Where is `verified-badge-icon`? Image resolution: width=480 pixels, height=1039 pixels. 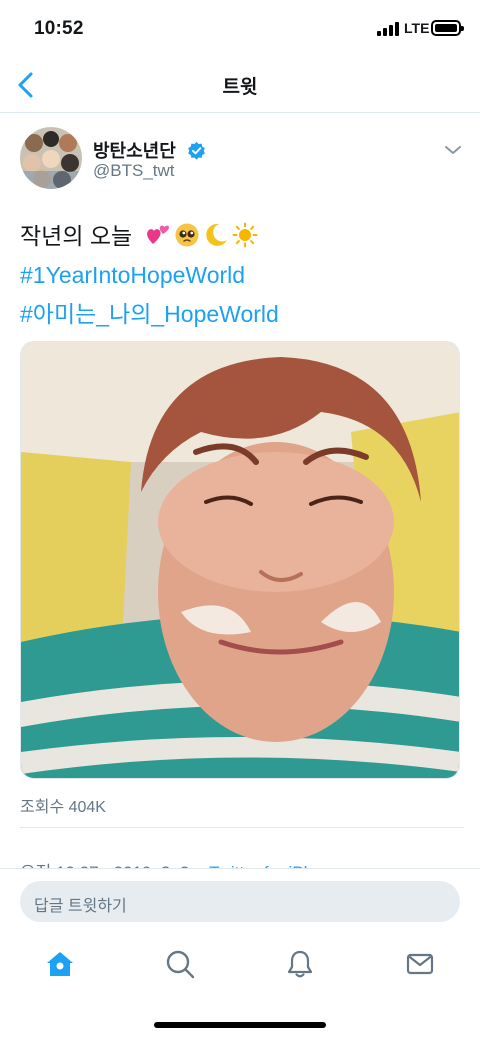
verified-badge-icon is located at coordinates (196, 150).